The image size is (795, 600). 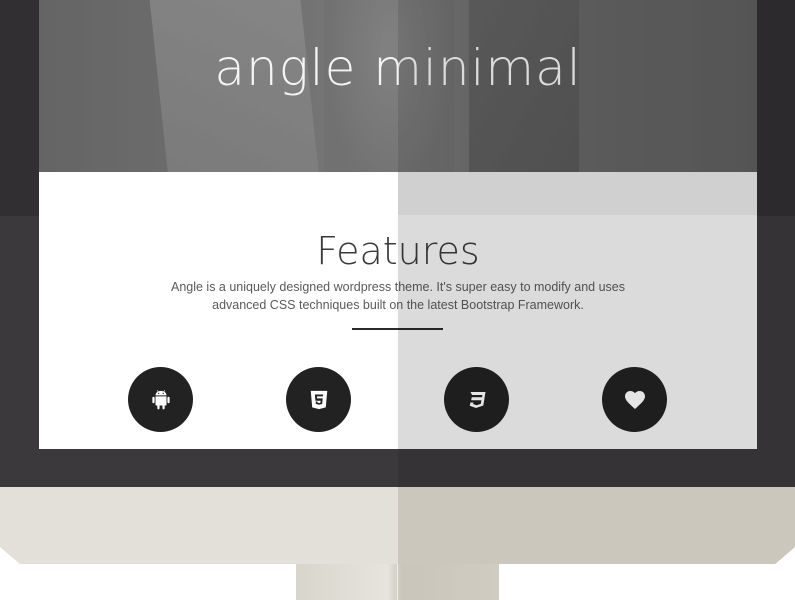 What do you see at coordinates (397, 582) in the screenshot?
I see `monitor-stand-highlight` at bounding box center [397, 582].